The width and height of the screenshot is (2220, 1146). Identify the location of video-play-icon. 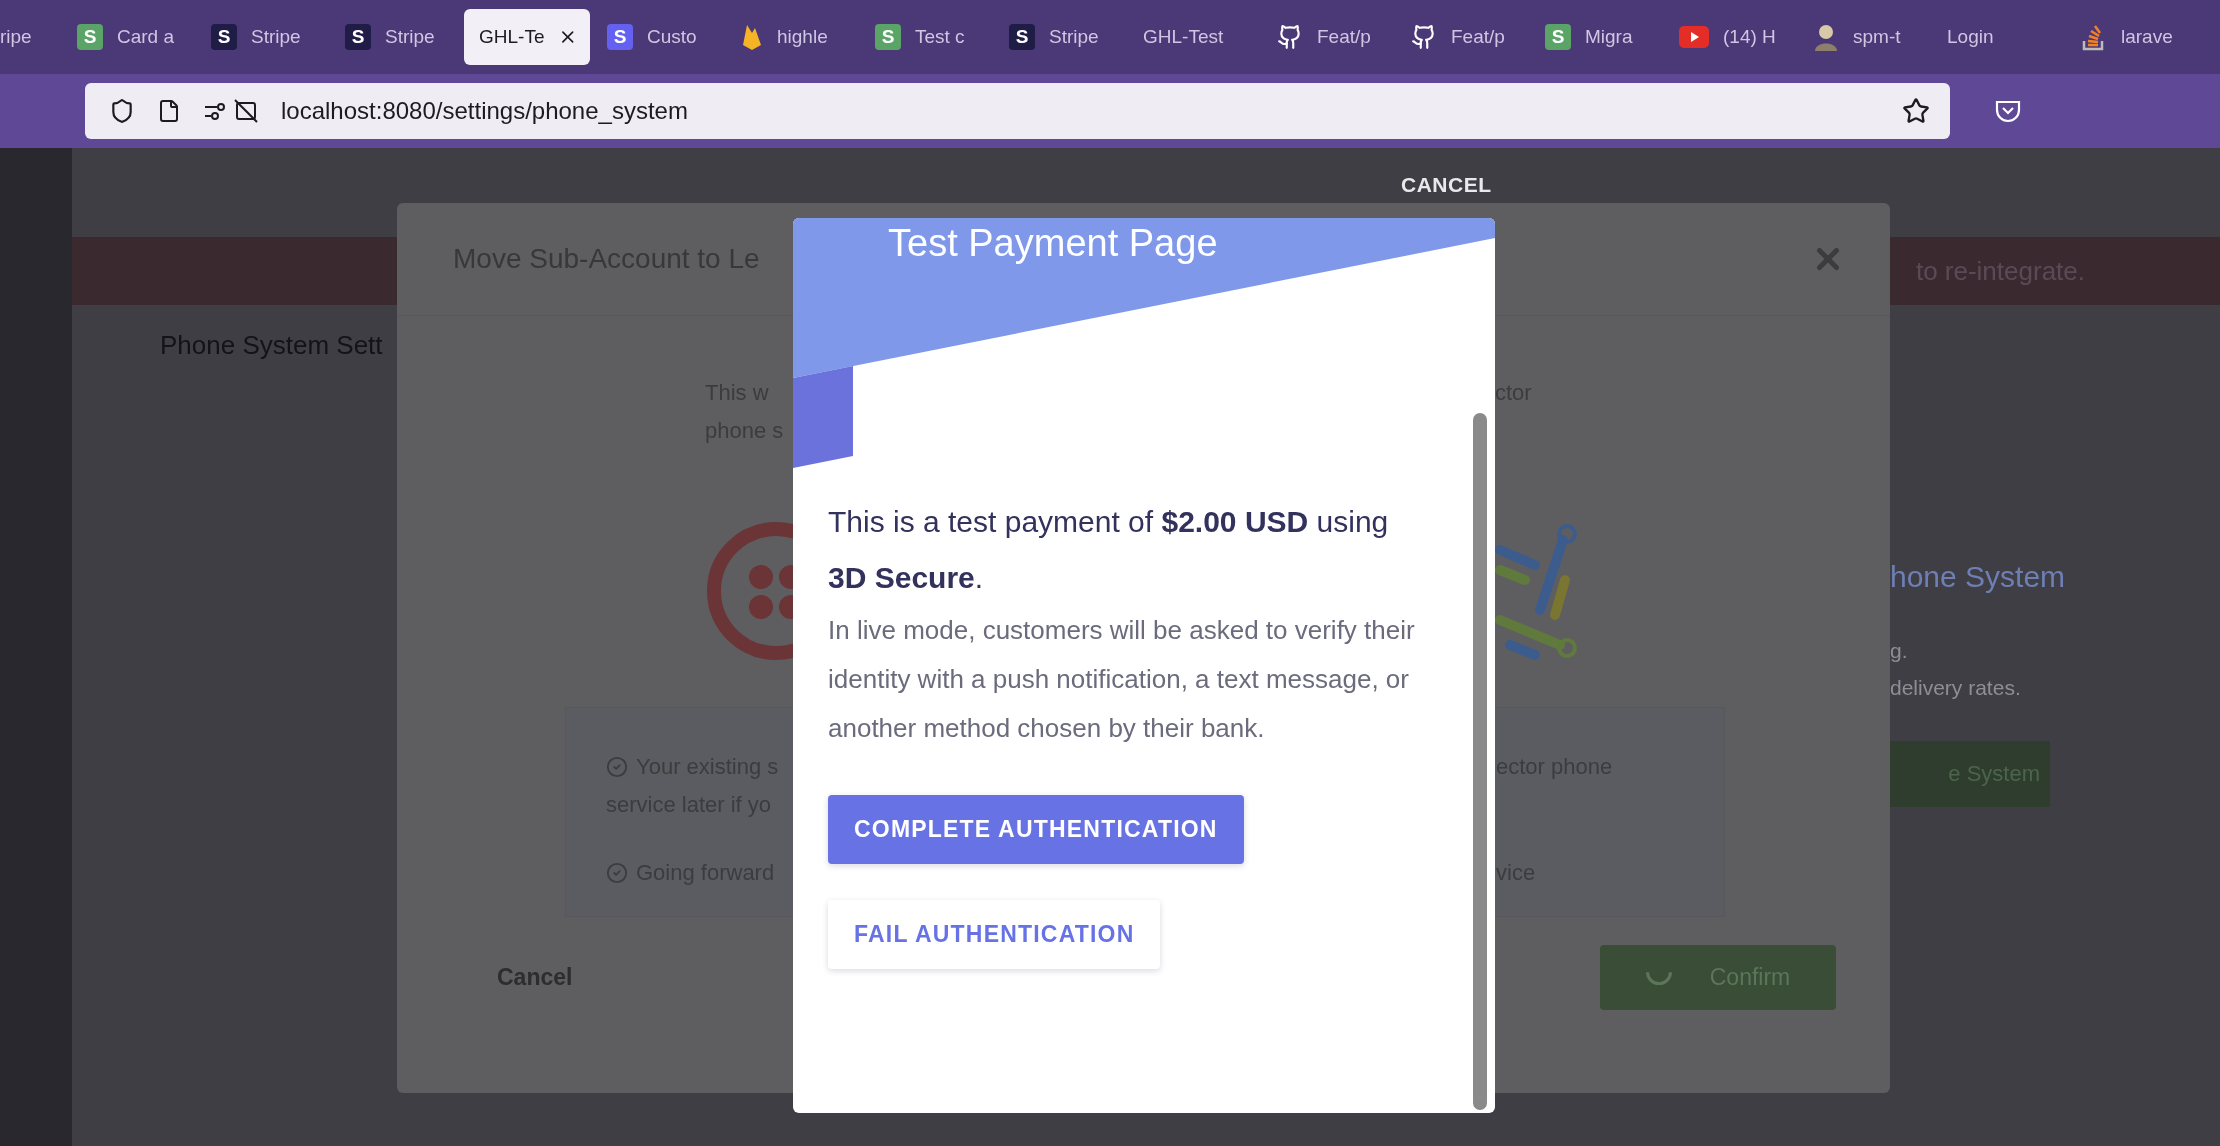
(1694, 37).